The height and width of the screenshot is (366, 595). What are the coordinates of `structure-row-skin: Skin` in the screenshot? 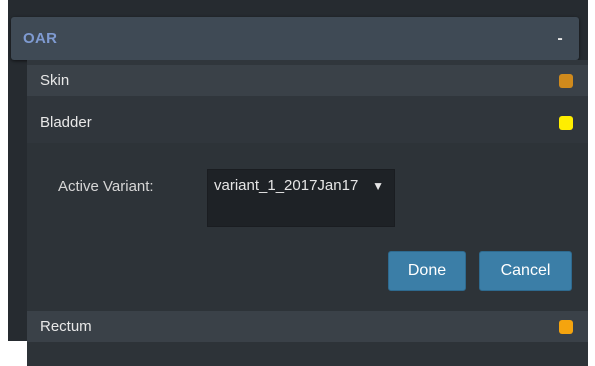 It's located at (307, 80).